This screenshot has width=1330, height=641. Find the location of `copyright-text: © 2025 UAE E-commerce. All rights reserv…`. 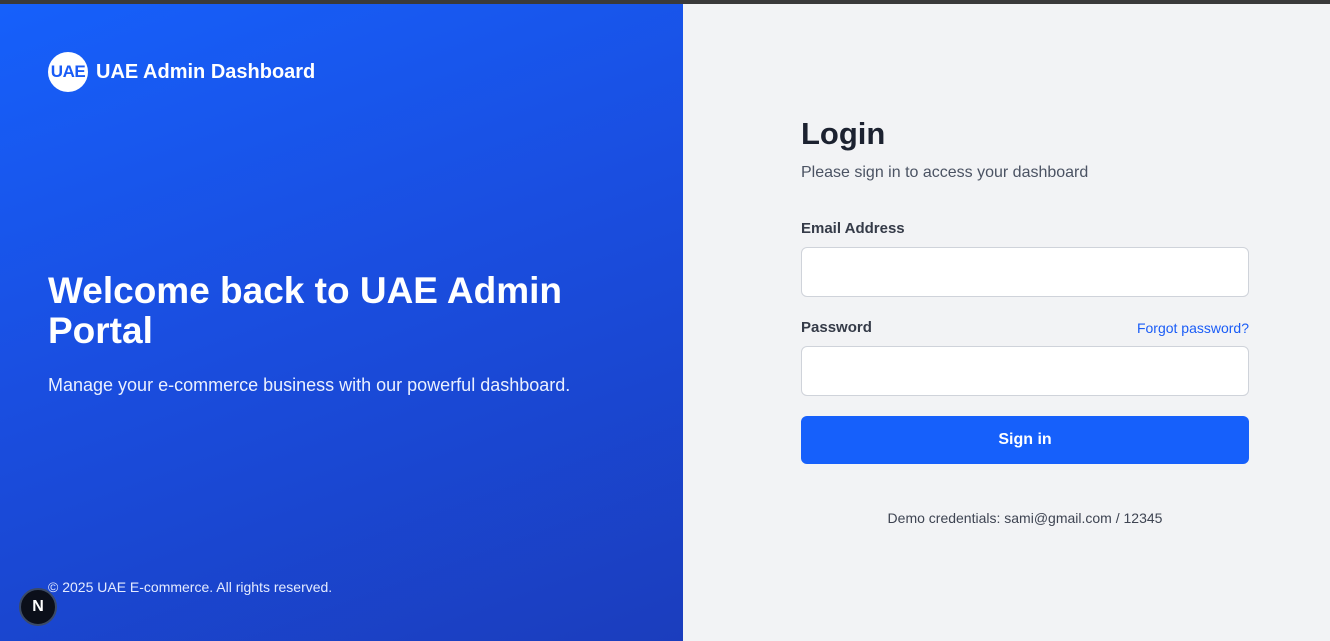

copyright-text: © 2025 UAE E-commerce. All rights reserv… is located at coordinates (190, 587).